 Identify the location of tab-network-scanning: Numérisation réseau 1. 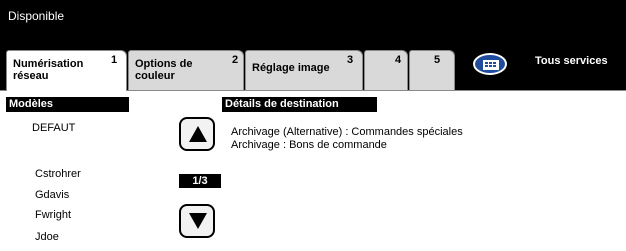
(66, 70).